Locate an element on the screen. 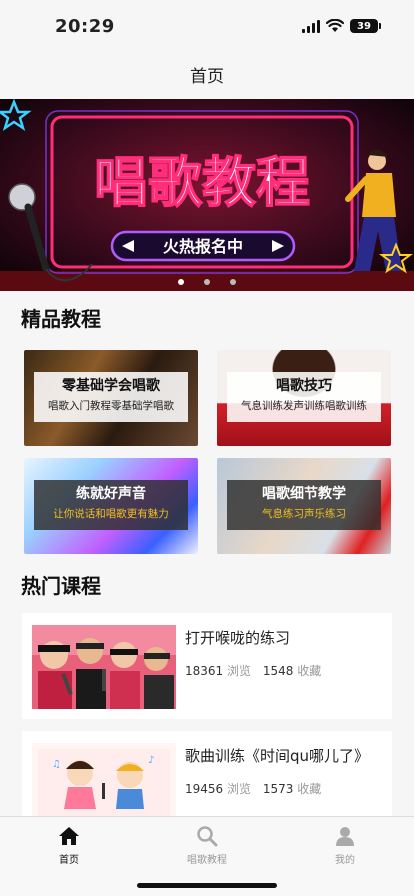  course-thumbnail: ♪ ♫ is located at coordinates (104, 785).